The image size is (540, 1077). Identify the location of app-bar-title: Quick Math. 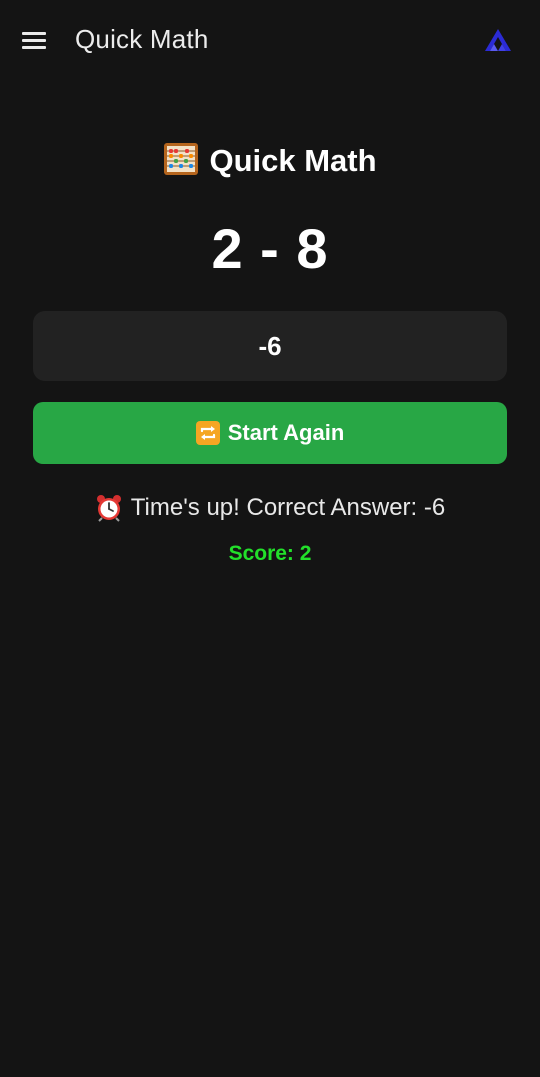
(142, 39).